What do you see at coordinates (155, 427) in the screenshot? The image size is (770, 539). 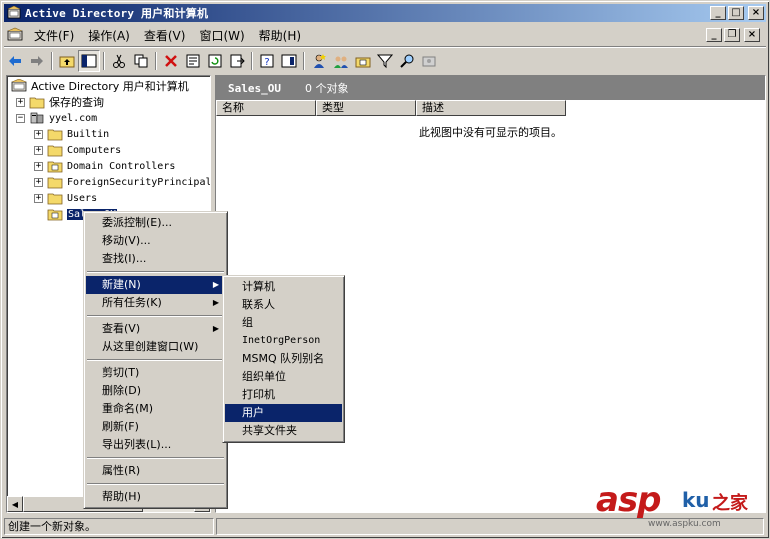 I see `menu-item-refresh: 刷新(F)` at bounding box center [155, 427].